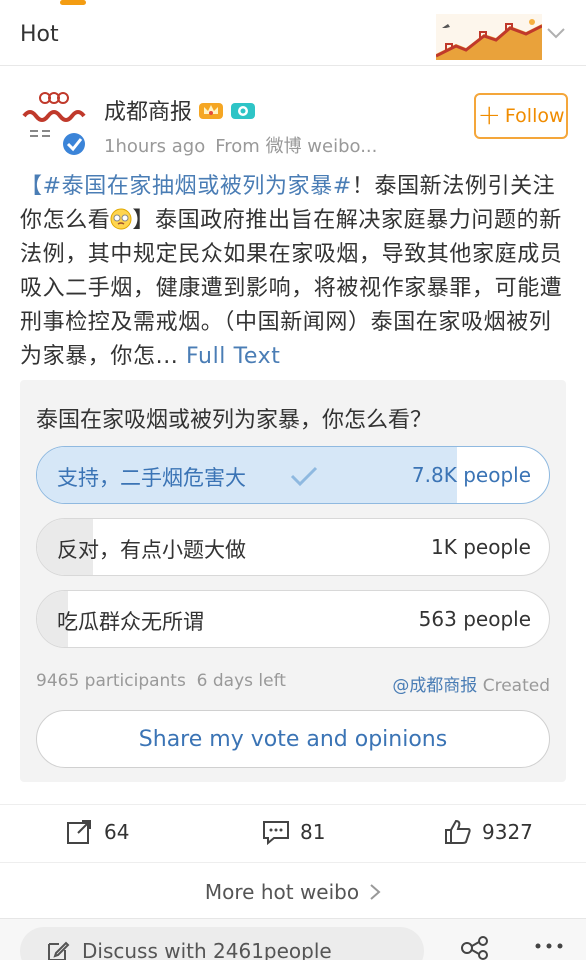 The width and height of the screenshot is (586, 960). Describe the element at coordinates (53, 123) in the screenshot. I see `avatar` at that location.